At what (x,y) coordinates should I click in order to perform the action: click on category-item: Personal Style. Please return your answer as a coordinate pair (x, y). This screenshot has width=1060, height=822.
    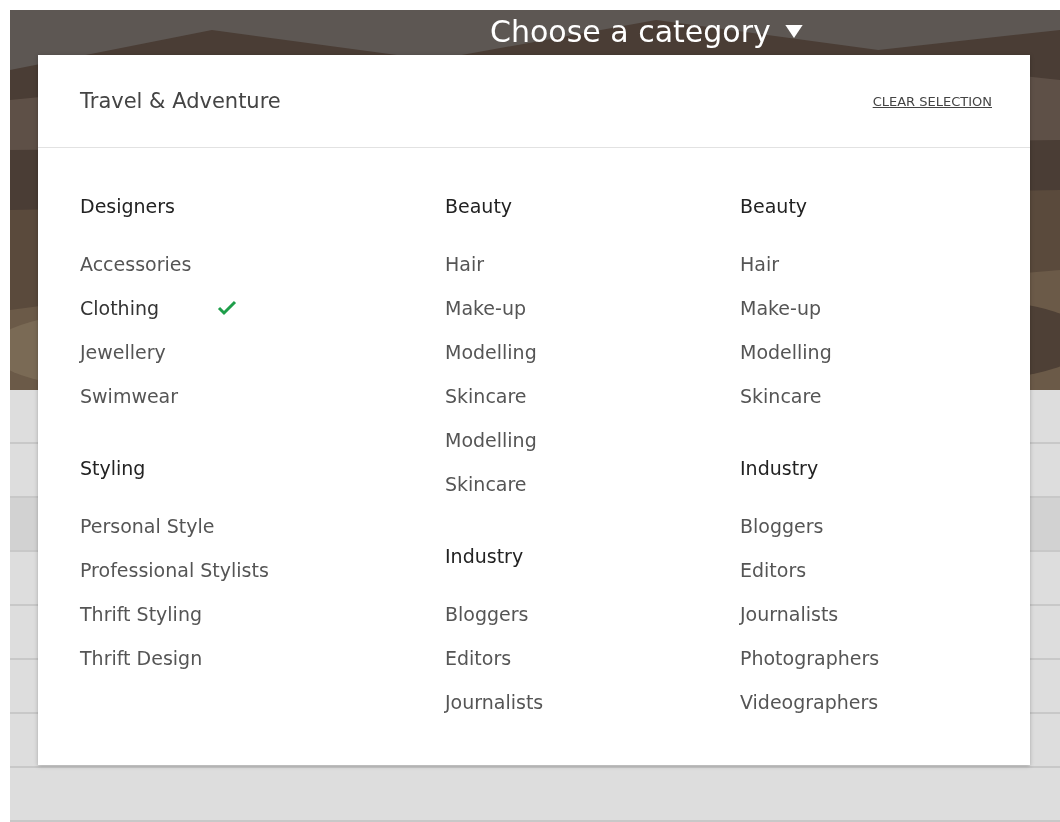
    Looking at the image, I should click on (262, 526).